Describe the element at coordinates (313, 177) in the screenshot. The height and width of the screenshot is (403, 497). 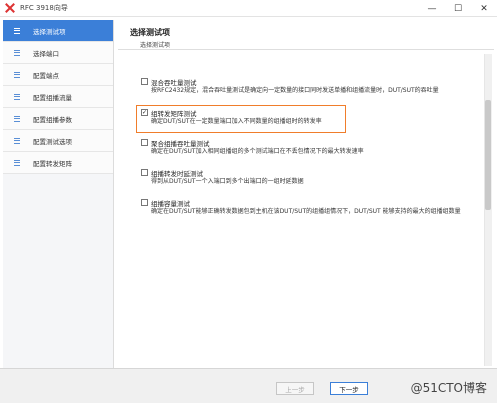
I see `option-multicast-latency: 组播转发时延测试 得到从DUT/SUT一个入端口到多个出端口的一组时延数据` at that location.